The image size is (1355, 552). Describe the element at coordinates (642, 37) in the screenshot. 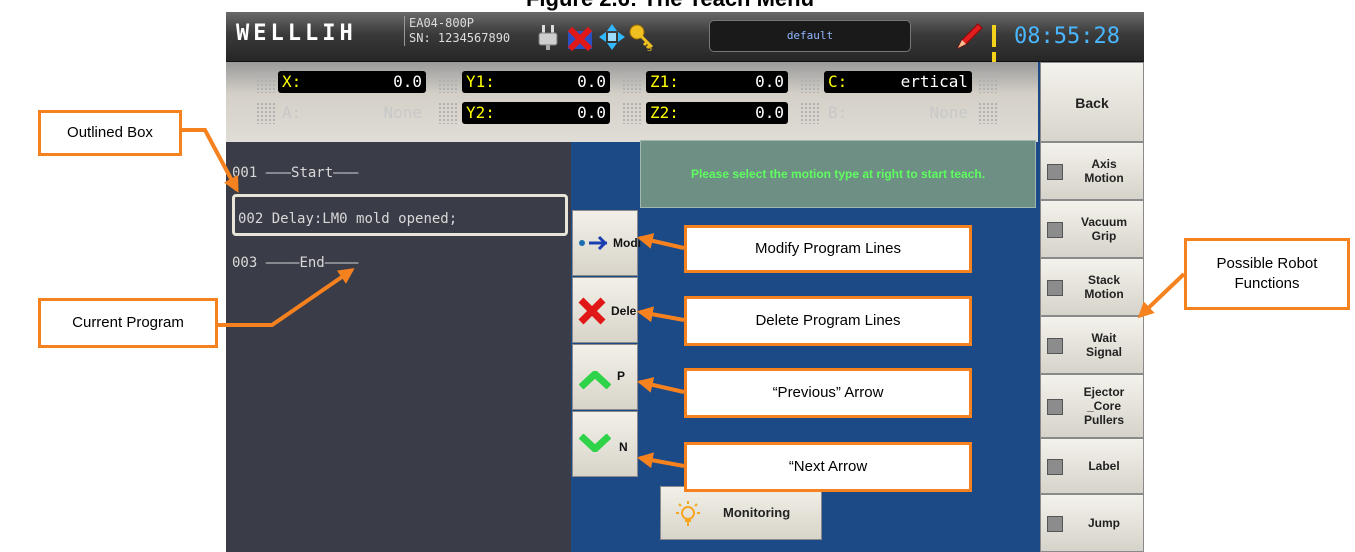

I see `key-icon: S` at that location.